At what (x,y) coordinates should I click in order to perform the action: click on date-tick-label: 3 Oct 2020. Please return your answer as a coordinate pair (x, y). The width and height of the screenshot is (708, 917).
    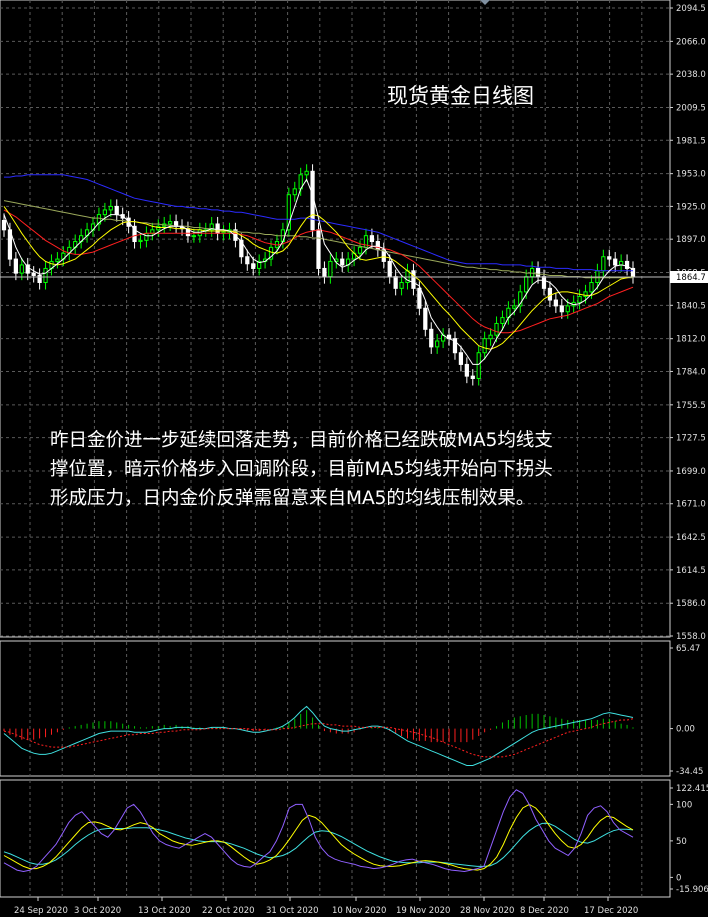
    Looking at the image, I should click on (97, 911).